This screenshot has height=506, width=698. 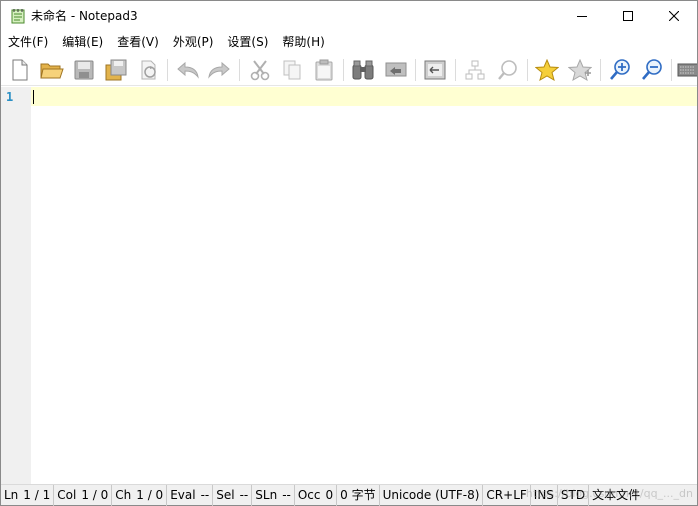 I want to click on close-button, so click(x=674, y=16).